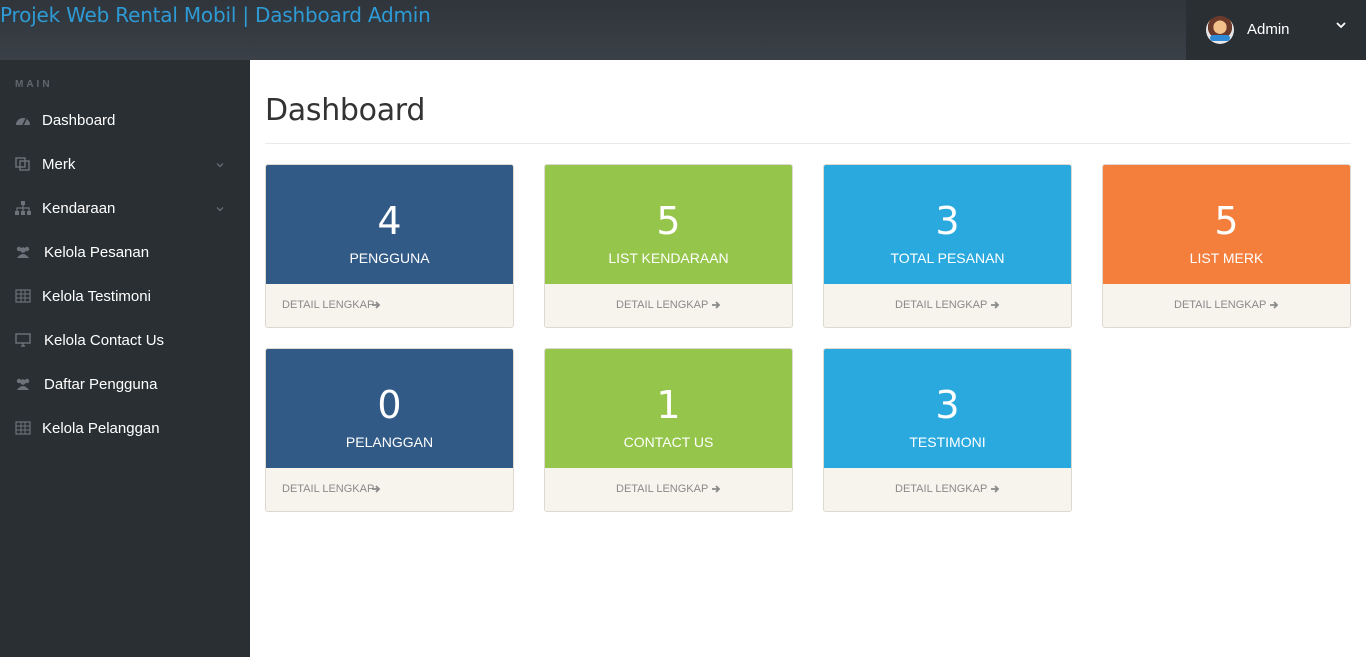 Image resolution: width=1366 pixels, height=657 pixels. I want to click on page-title: Dashboard, so click(345, 110).